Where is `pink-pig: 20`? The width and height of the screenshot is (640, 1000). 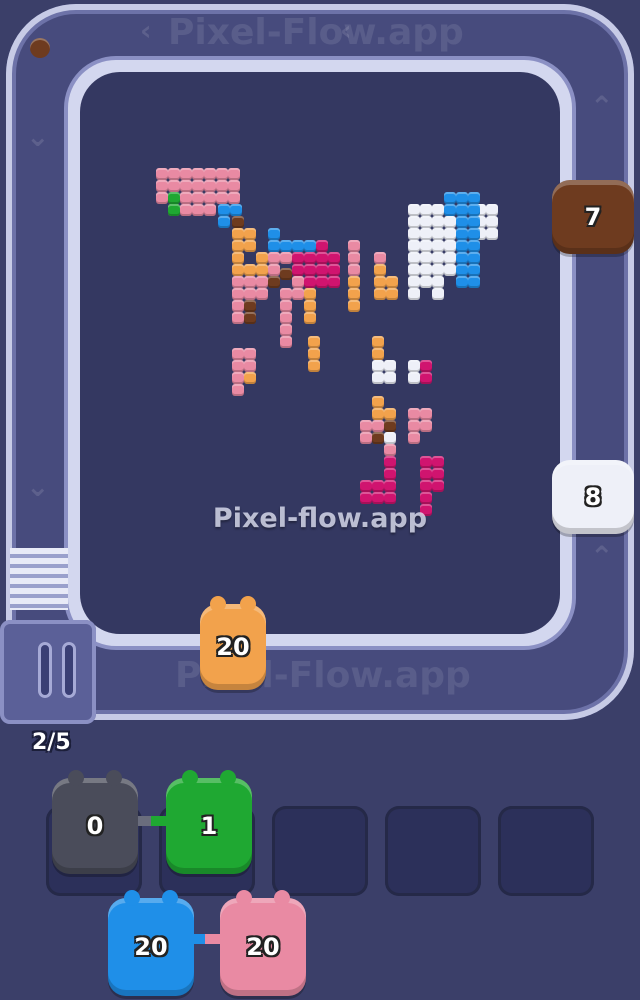
pink-pig: 20 is located at coordinates (263, 943).